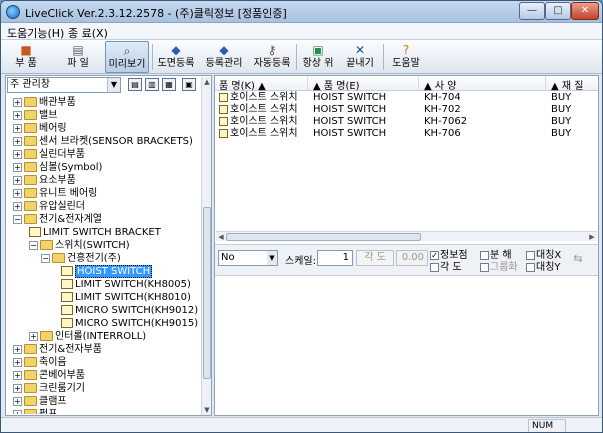 The image size is (603, 433). Describe the element at coordinates (242, 84) in the screenshot. I see `col-header-name-kr: 품 명(K) ▲` at that location.